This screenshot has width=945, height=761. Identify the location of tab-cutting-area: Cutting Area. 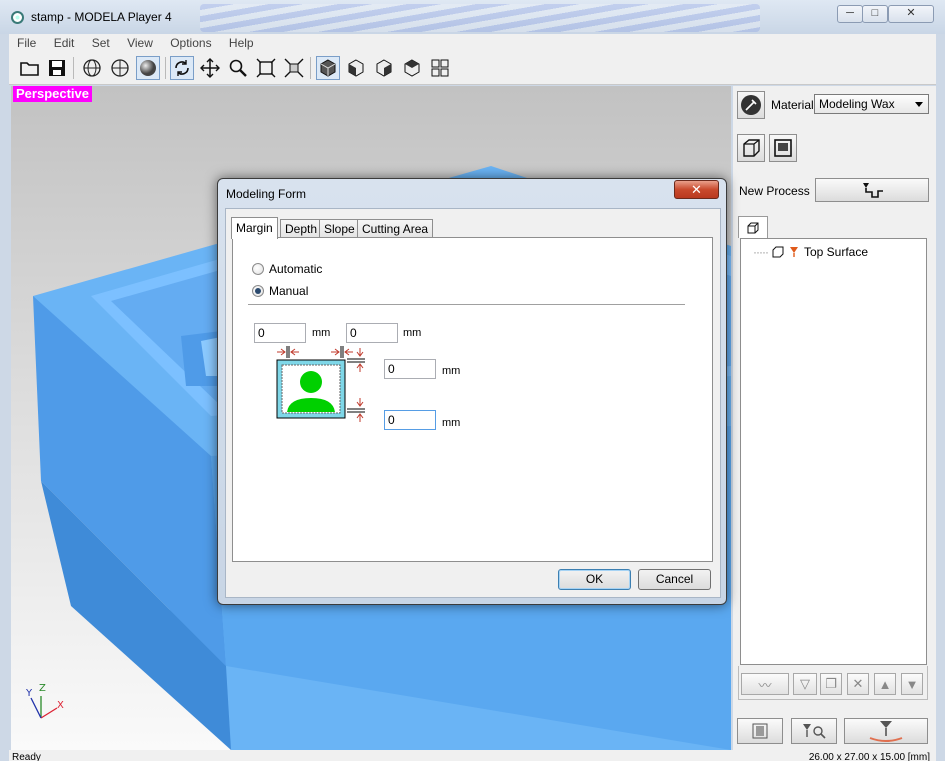
(395, 228).